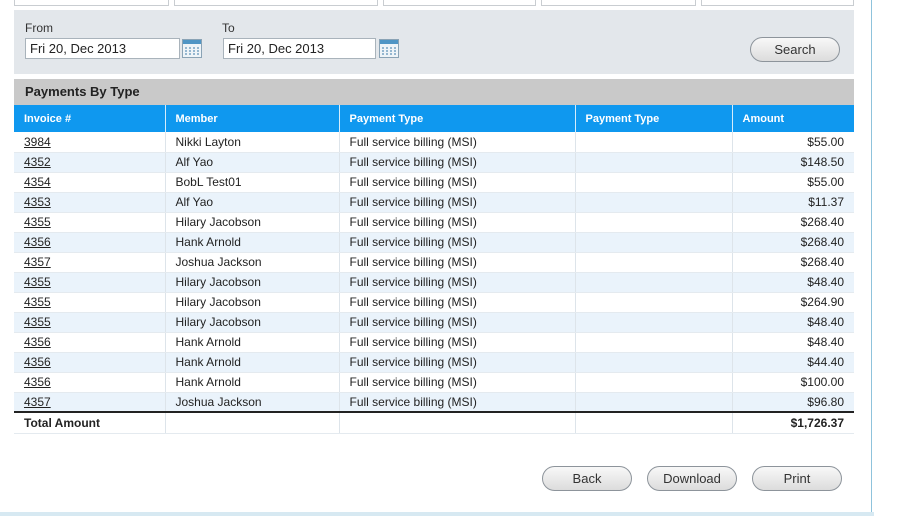  I want to click on invoice-link: 3984, so click(37, 142).